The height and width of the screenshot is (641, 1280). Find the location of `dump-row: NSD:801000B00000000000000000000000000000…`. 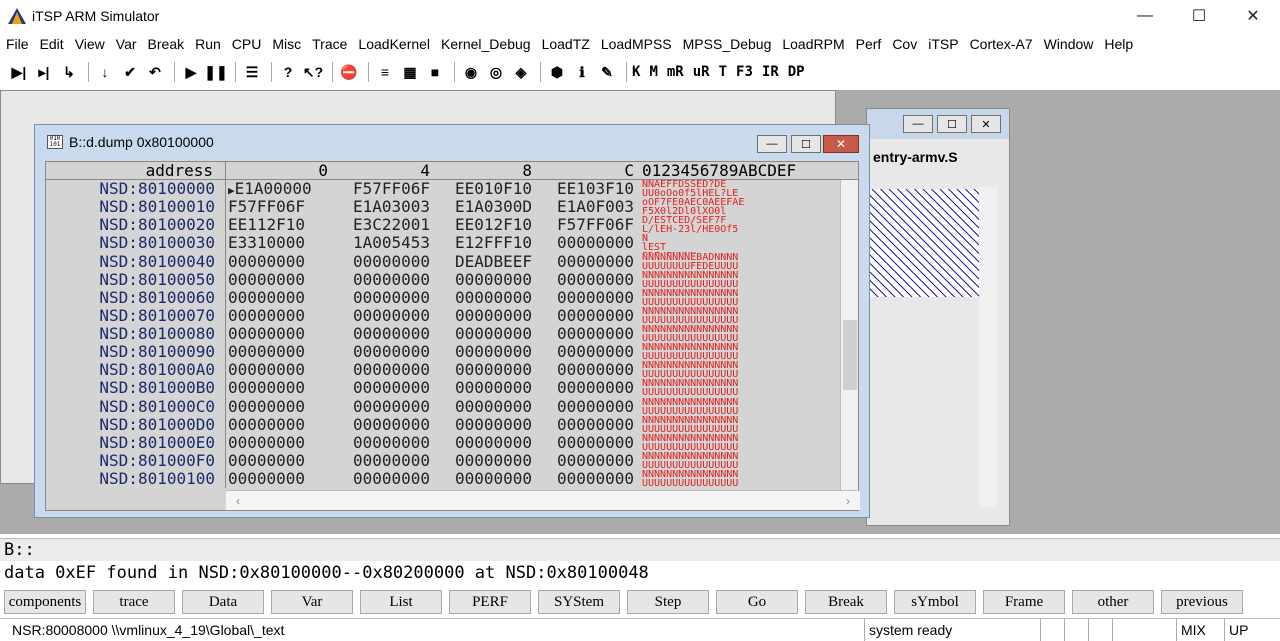

dump-row: NSD:801000B00000000000000000000000000000… is located at coordinates (452, 388).